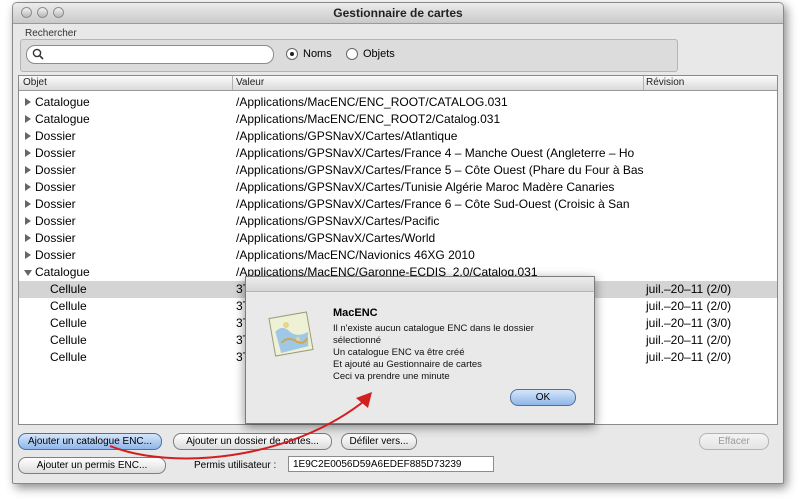 The width and height of the screenshot is (800, 500). I want to click on search-input, so click(150, 54).